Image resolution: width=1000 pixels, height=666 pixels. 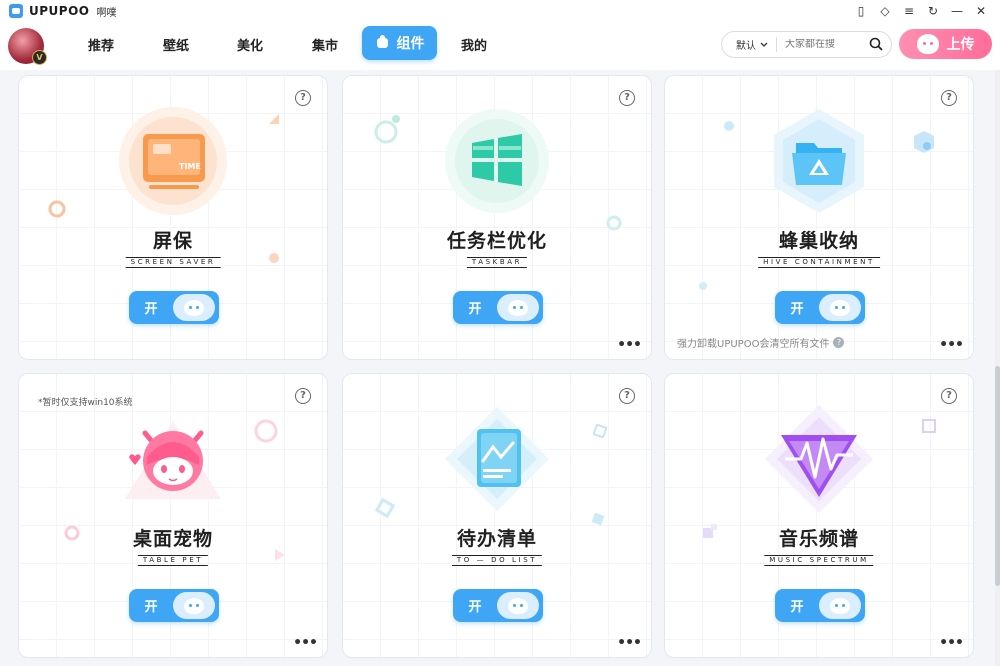 I want to click on hexagon-decoration-icon, so click(x=924, y=142).